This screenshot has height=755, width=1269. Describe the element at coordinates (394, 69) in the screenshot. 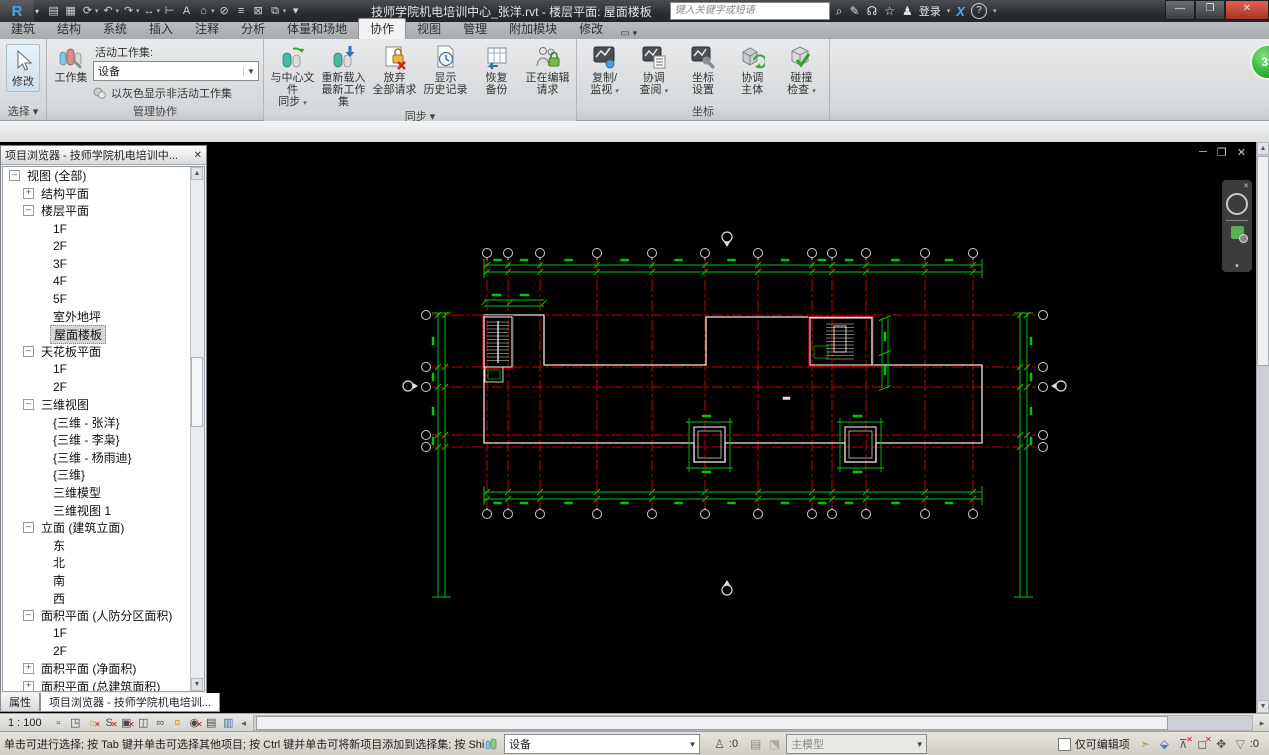

I see `relinquish-all-button: 放弃 全部请求` at that location.